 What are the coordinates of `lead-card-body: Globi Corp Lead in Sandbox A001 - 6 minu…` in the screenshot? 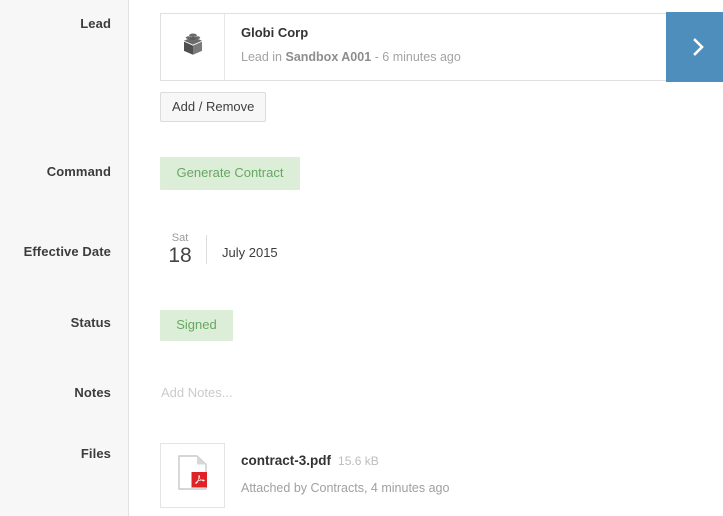 It's located at (474, 47).